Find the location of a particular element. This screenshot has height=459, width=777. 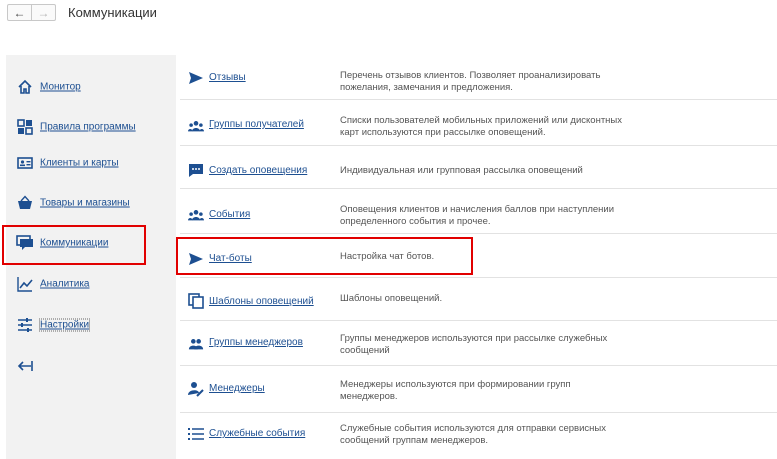

sidebar-item-monitor: Монитор is located at coordinates (91, 87).